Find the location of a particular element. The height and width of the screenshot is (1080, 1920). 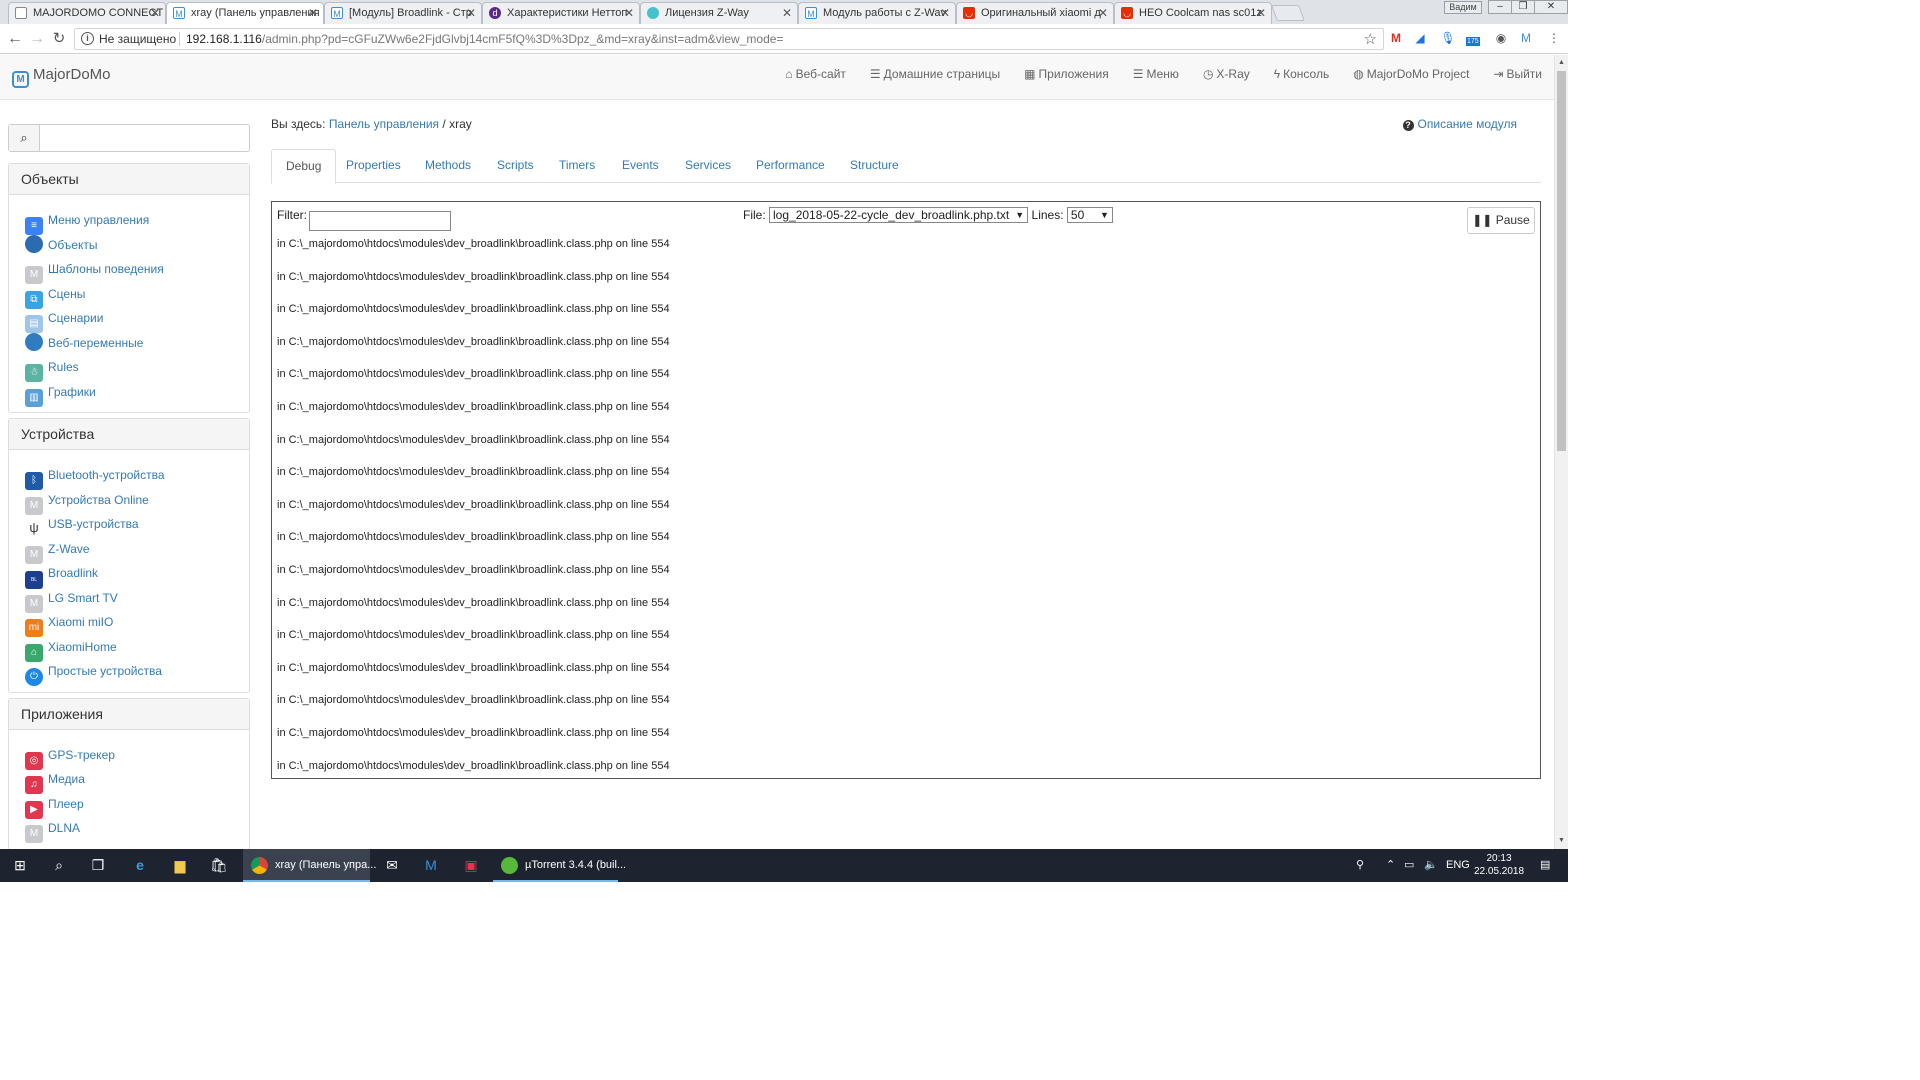

back-arrow-icon: ← is located at coordinates (15, 39).